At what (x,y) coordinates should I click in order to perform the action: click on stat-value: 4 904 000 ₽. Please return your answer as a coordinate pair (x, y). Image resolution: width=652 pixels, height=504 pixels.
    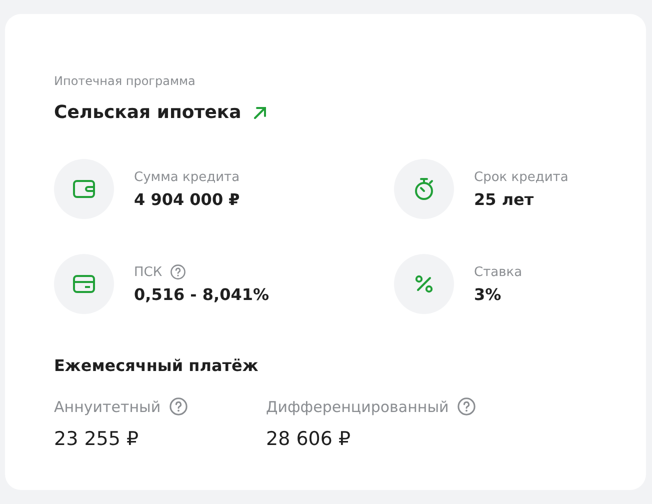
    Looking at the image, I should click on (187, 199).